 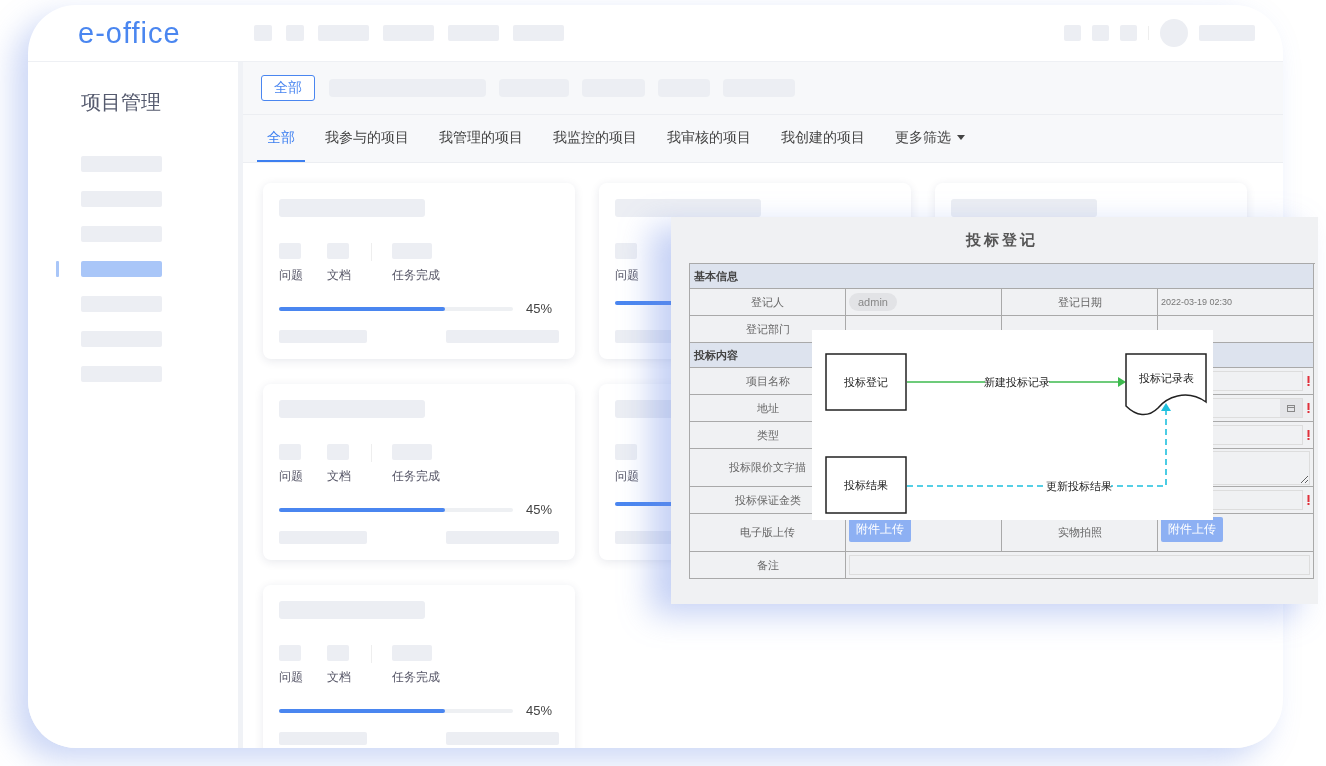 What do you see at coordinates (1079, 532) in the screenshot?
I see `field-label: 实物拍照` at bounding box center [1079, 532].